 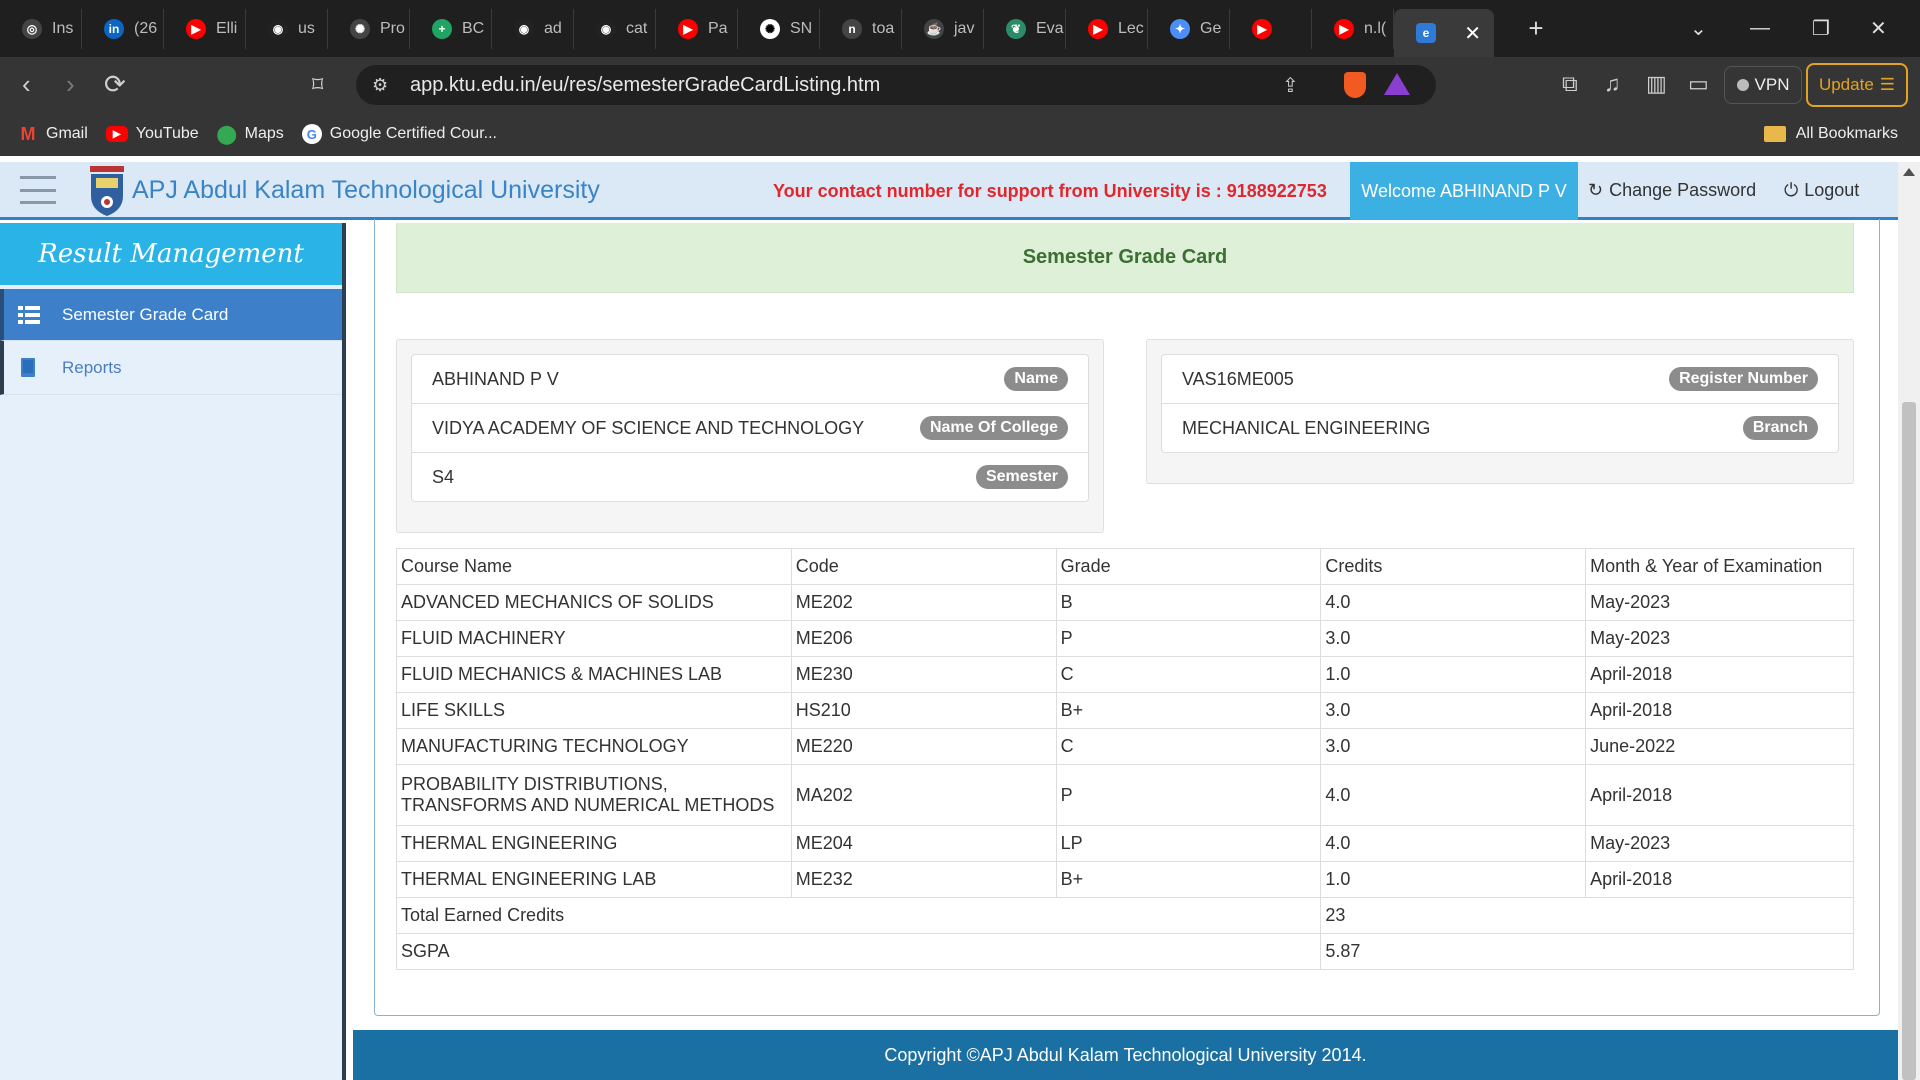 What do you see at coordinates (1464, 191) in the screenshot?
I see `welcome-user: Welcome ABHINAND P V` at bounding box center [1464, 191].